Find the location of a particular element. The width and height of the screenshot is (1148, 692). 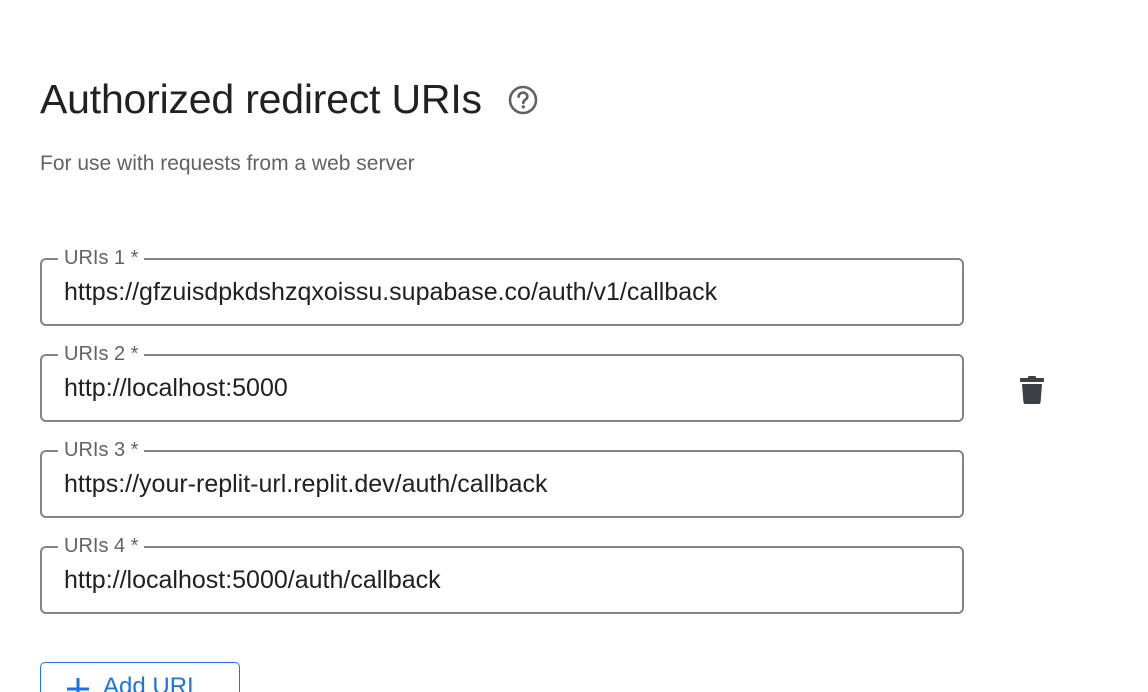

trash-icon is located at coordinates (1032, 390).